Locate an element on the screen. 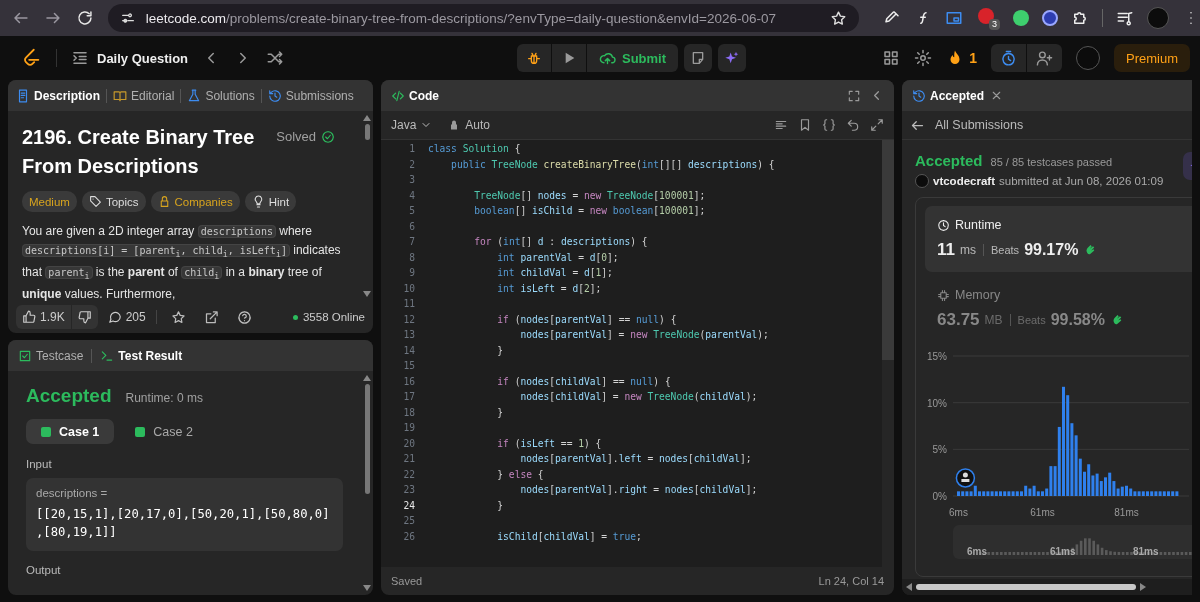 This screenshot has height=602, width=1200. language-dropdown: Java is located at coordinates (412, 125).